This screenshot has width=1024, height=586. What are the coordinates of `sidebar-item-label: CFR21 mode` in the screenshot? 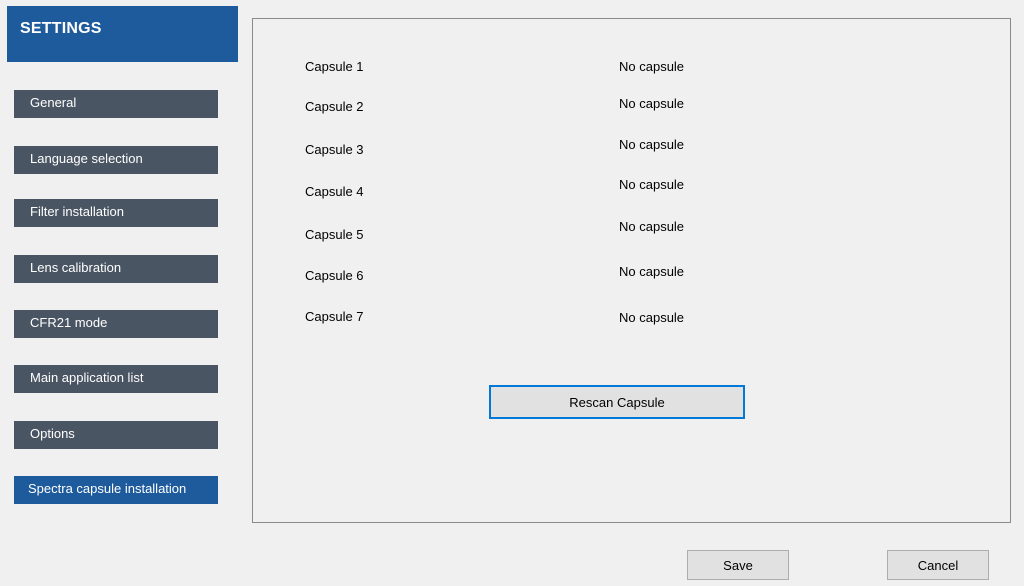 It's located at (69, 322).